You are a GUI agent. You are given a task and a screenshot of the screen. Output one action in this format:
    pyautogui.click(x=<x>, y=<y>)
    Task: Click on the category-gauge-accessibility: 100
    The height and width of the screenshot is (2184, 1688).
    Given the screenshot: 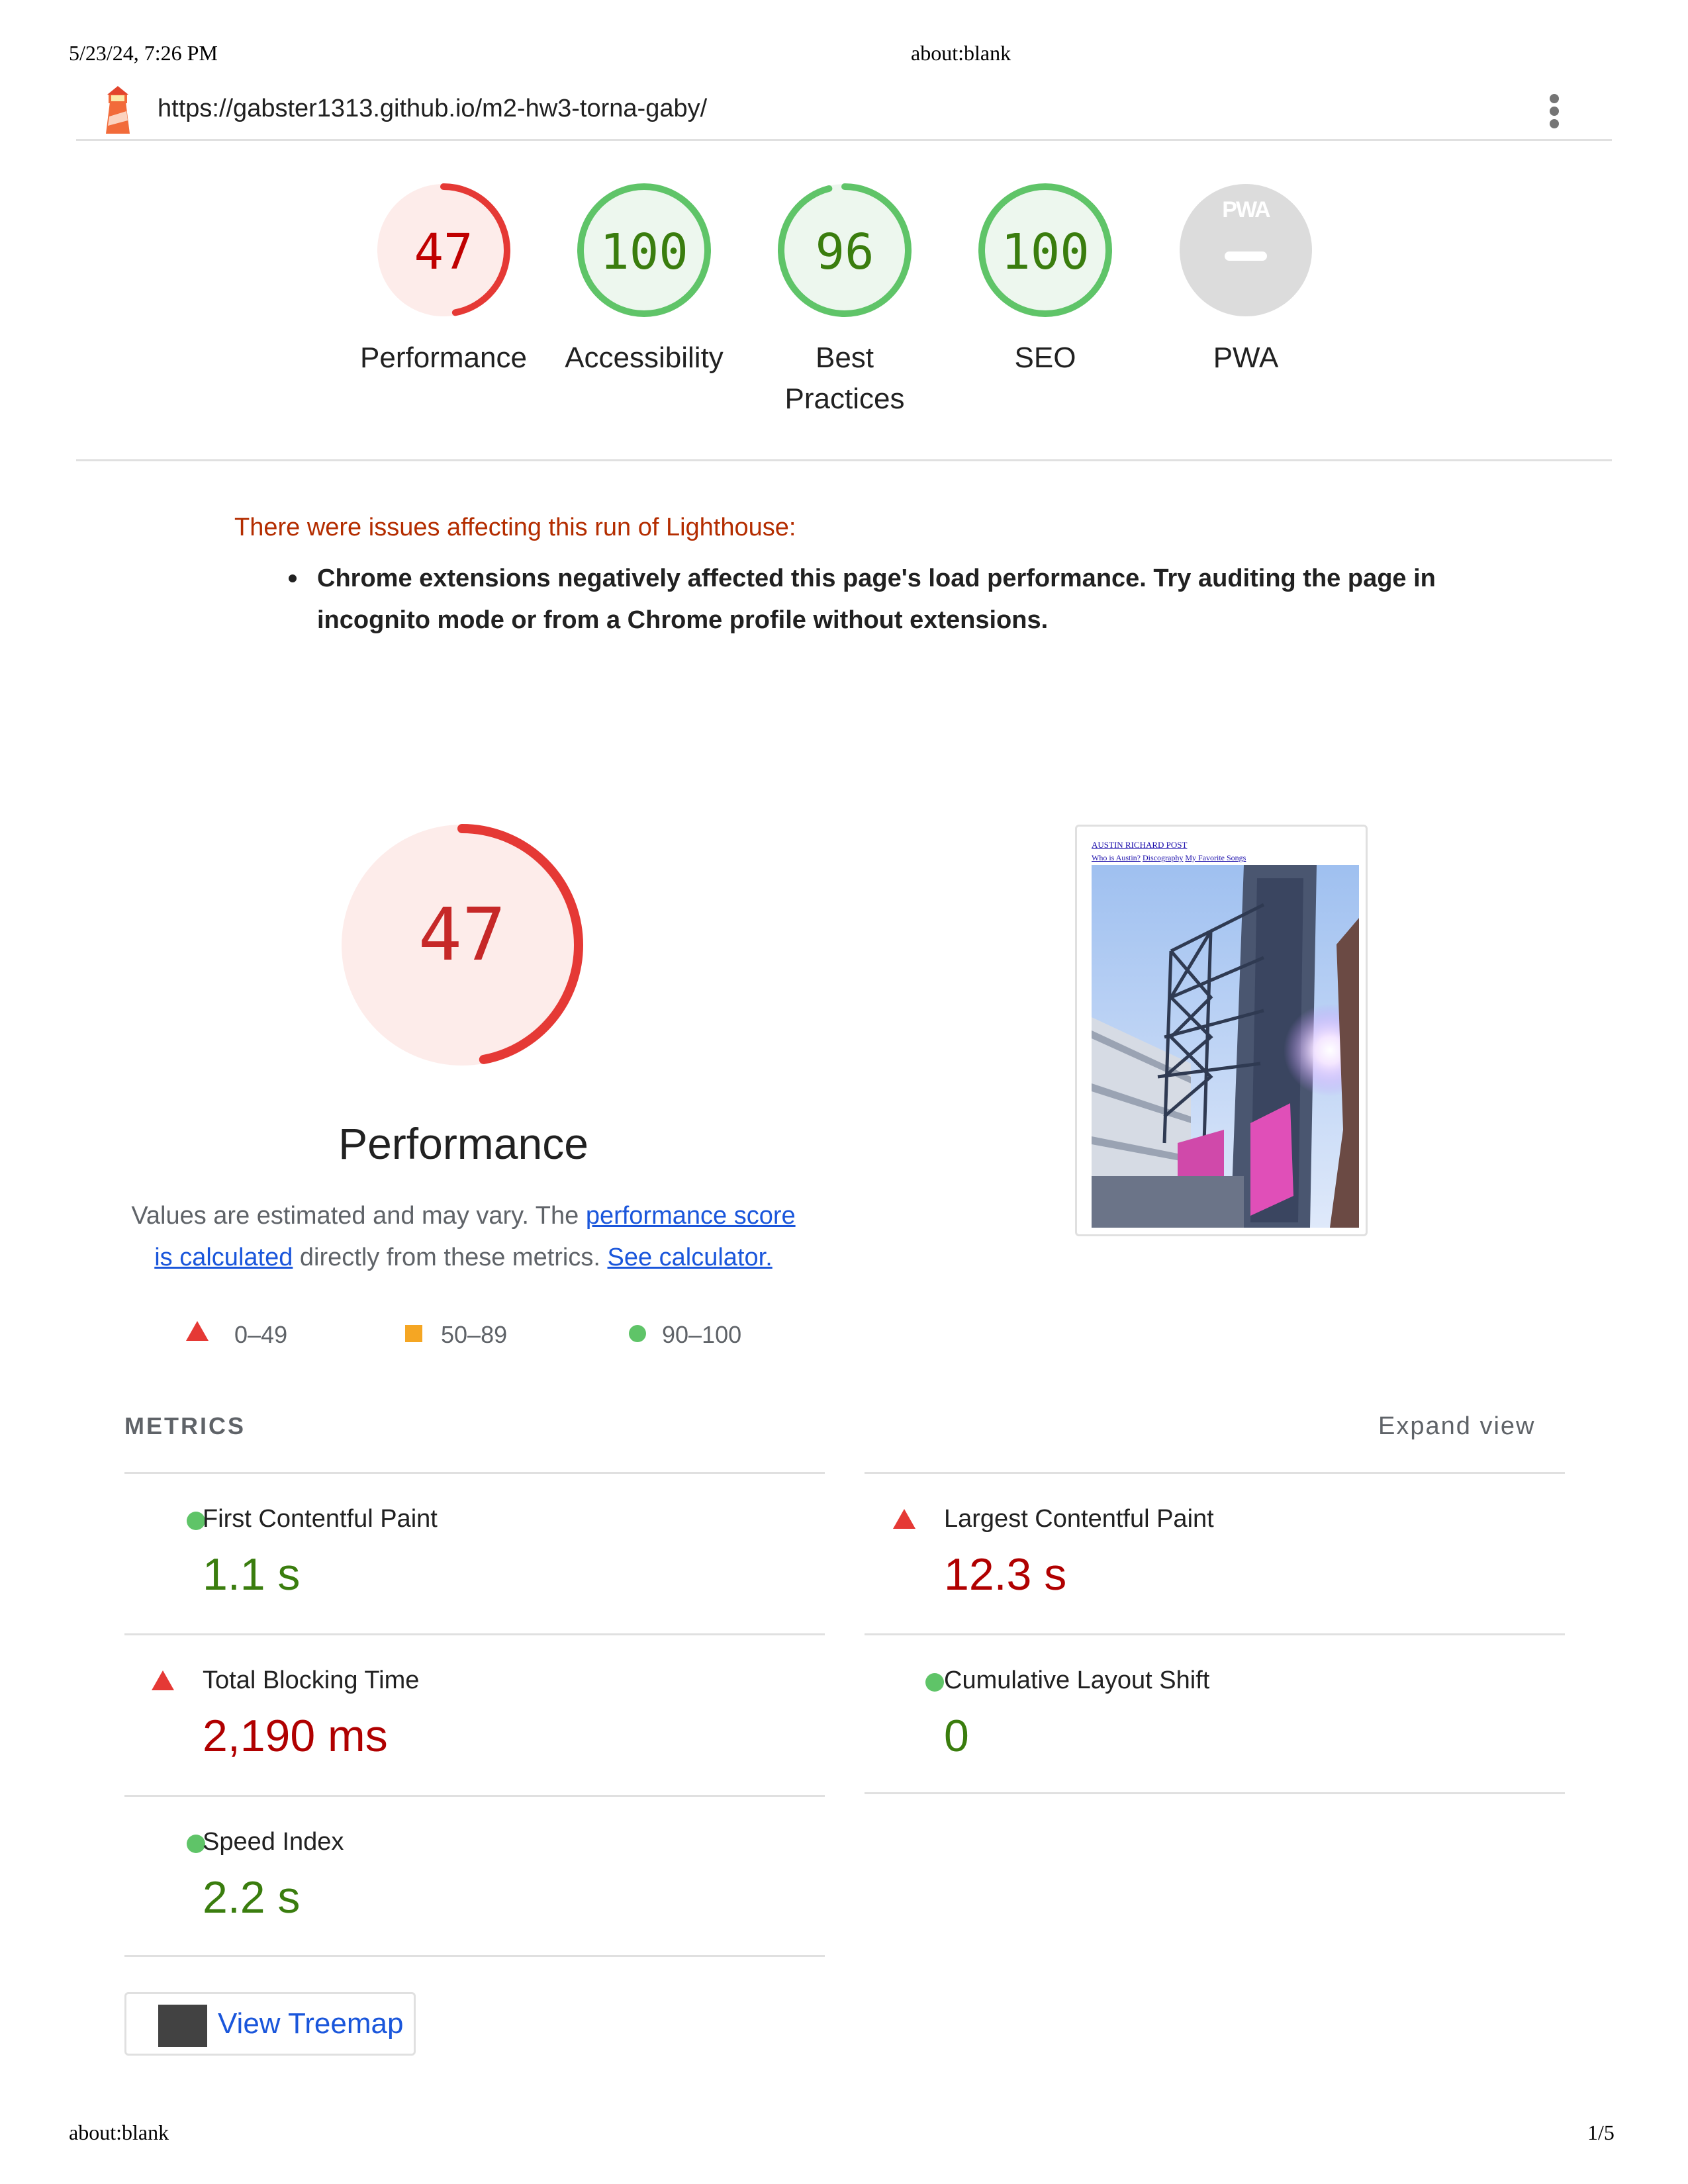 What is the action you would take?
    pyautogui.click(x=644, y=250)
    